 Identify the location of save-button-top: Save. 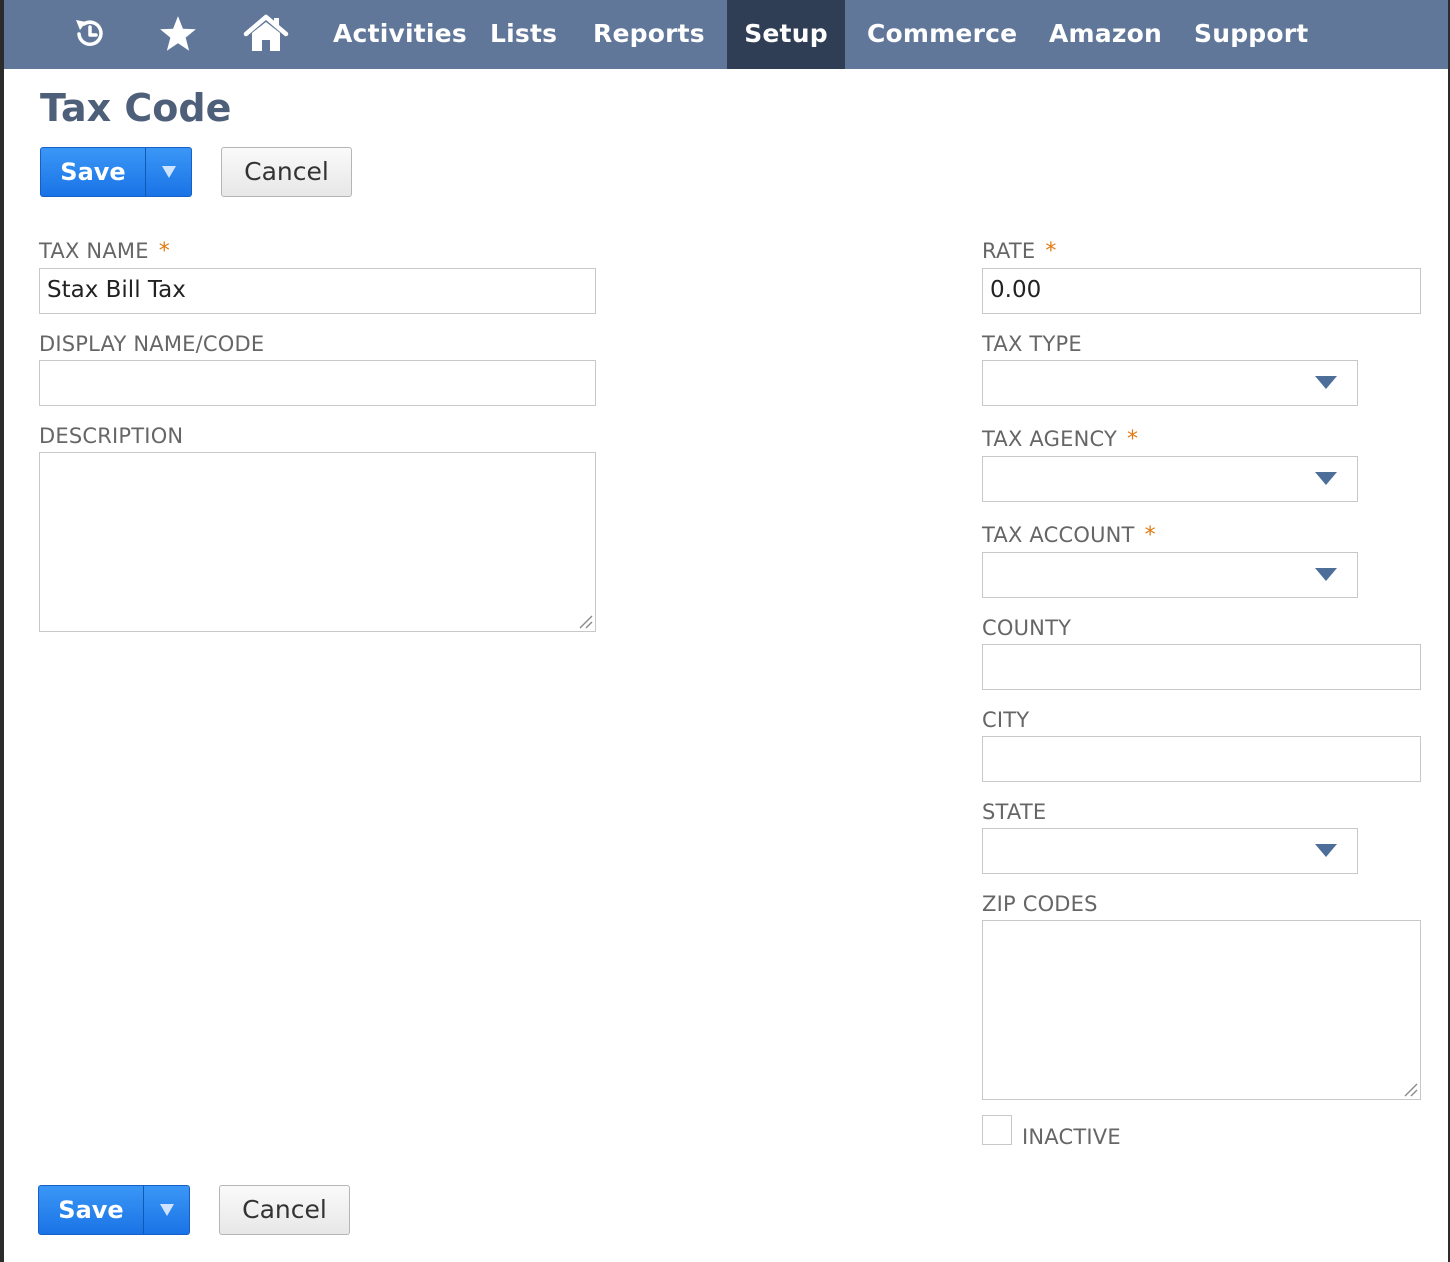
(116, 172).